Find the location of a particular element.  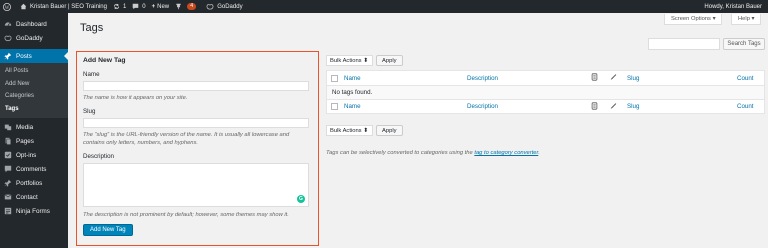

column-description-footer: Description is located at coordinates (482, 106).